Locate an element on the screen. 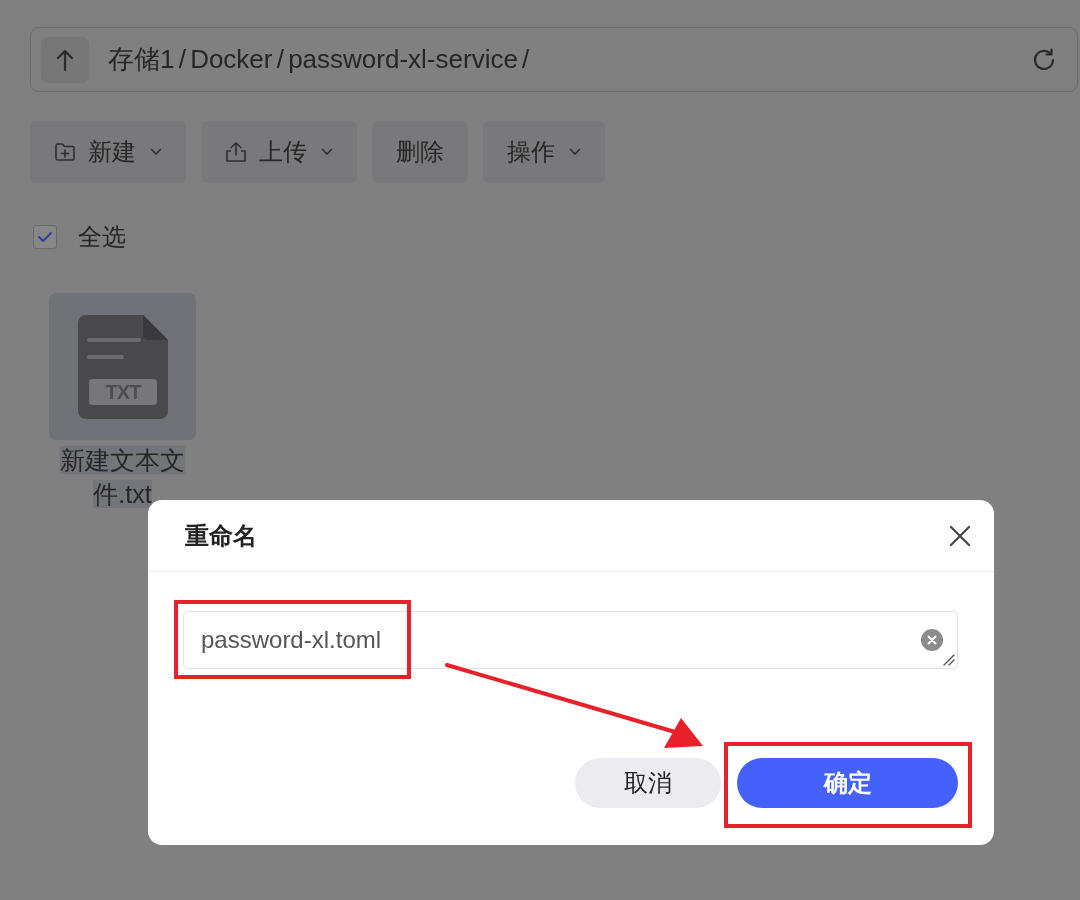 This screenshot has width=1080, height=900. file-name: 新建文本文件.txt is located at coordinates (122, 477).